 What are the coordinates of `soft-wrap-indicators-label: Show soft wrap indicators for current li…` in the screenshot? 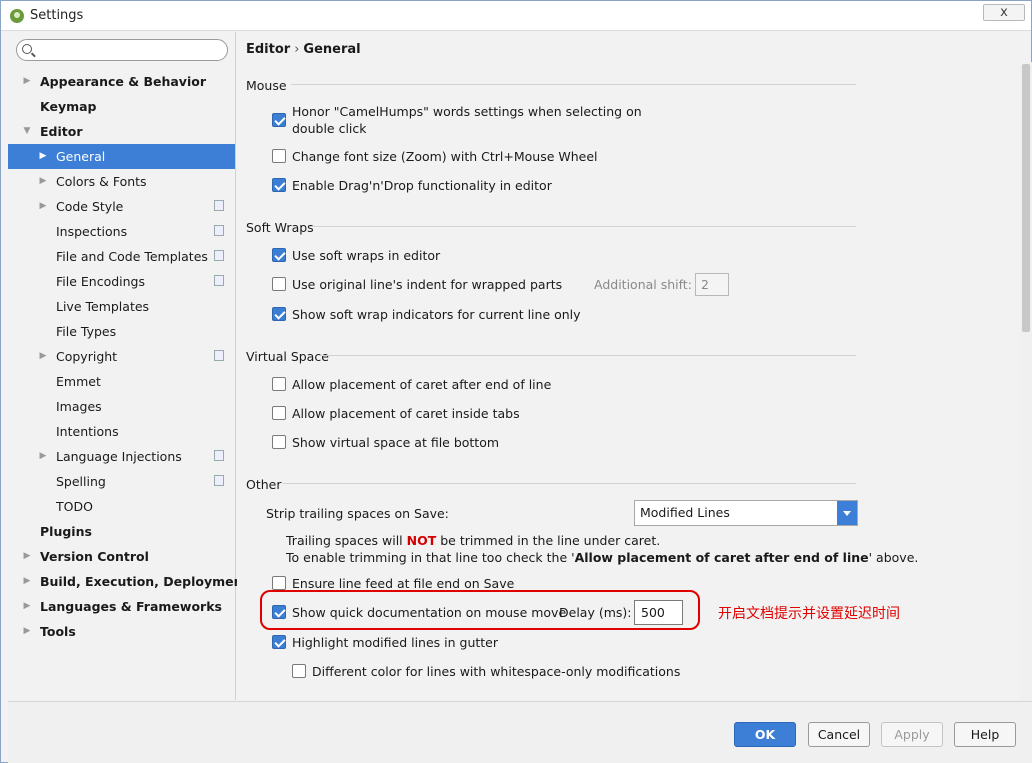 It's located at (436, 314).